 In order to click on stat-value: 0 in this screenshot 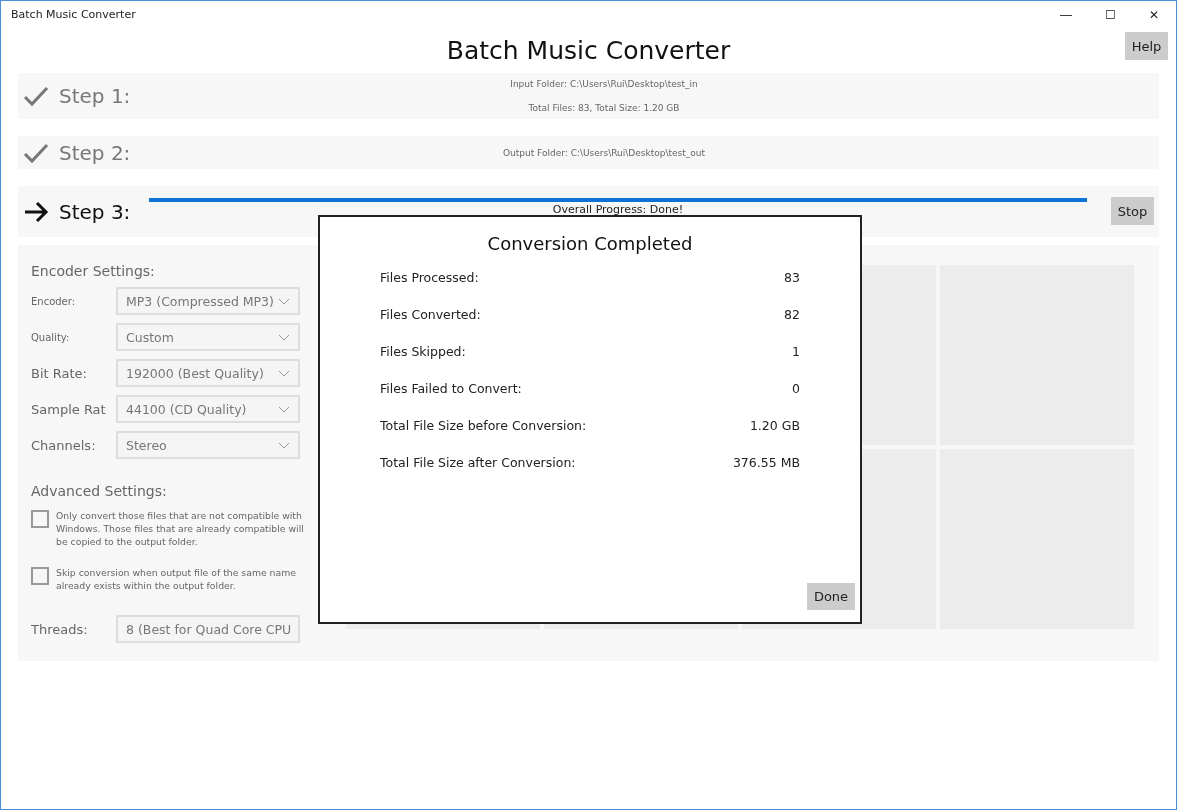, I will do `click(796, 388)`.